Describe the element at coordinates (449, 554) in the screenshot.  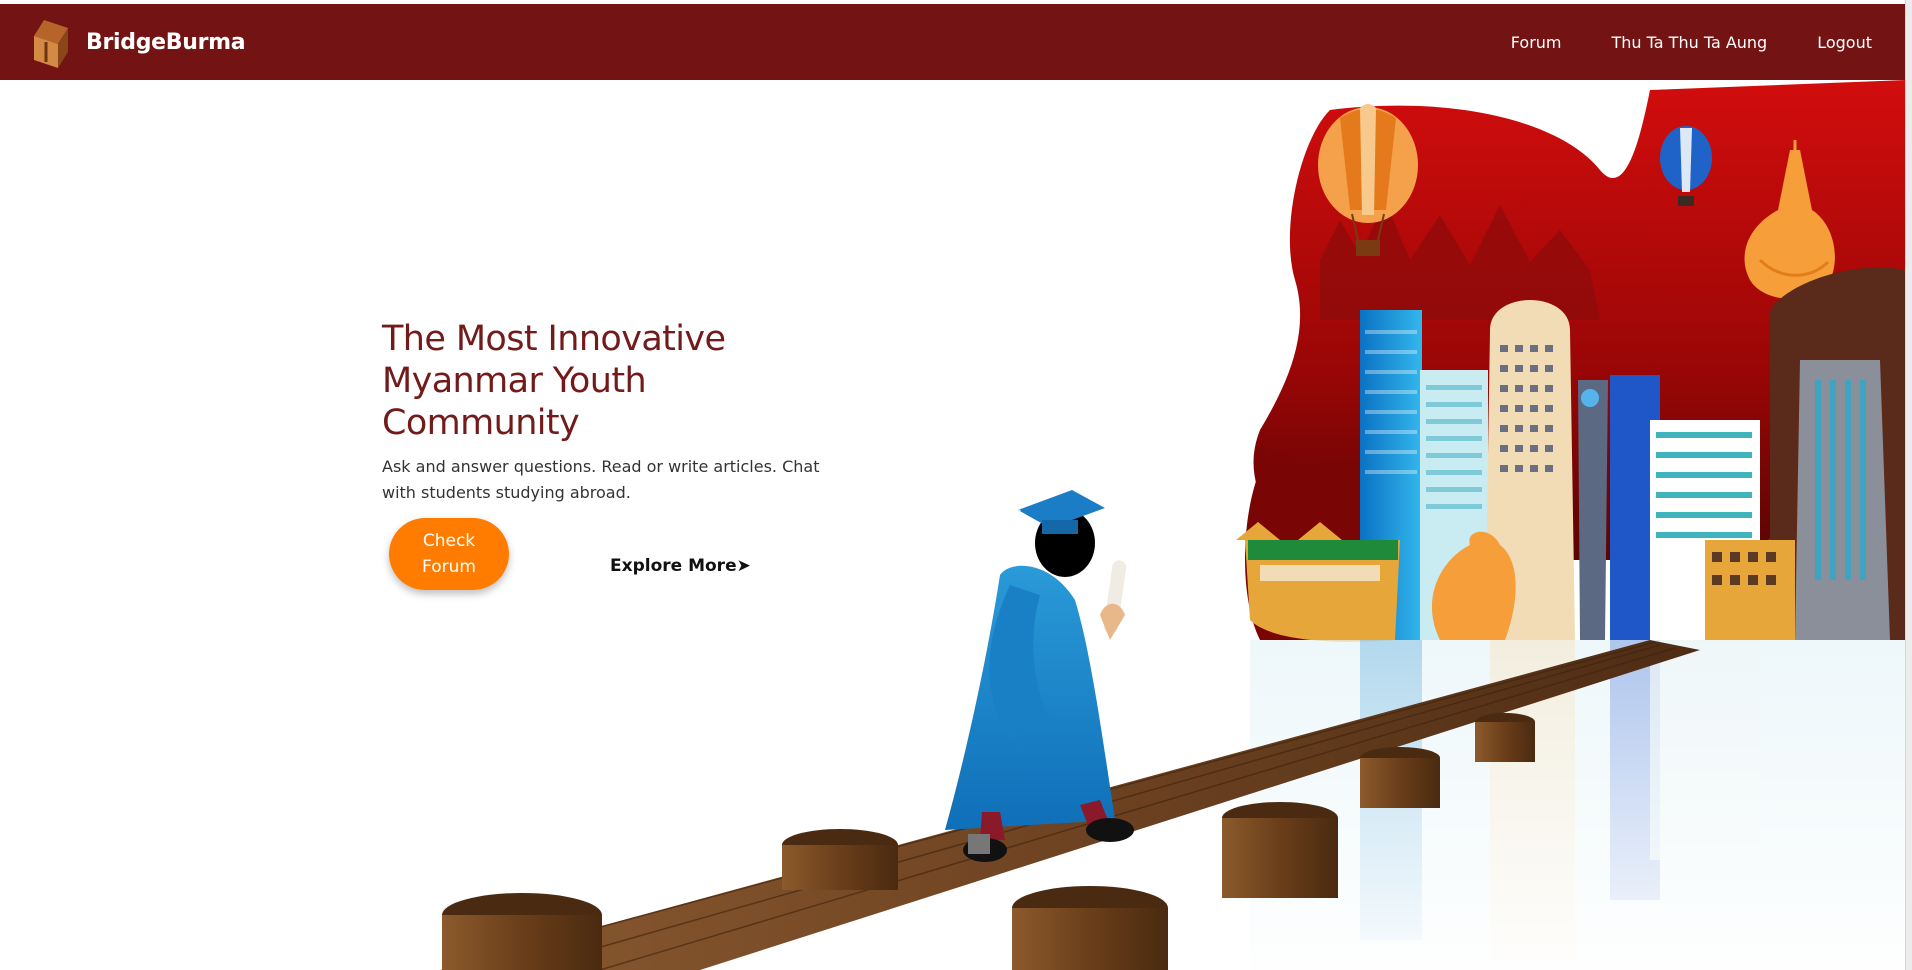
I see `check-forum-button: Check Forum` at that location.